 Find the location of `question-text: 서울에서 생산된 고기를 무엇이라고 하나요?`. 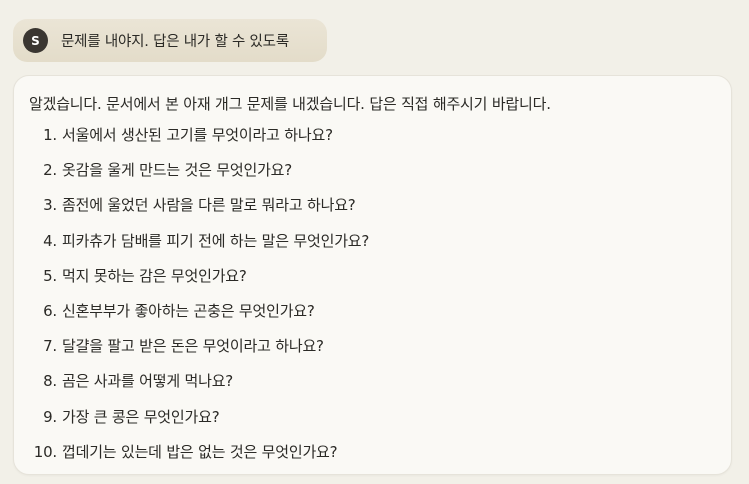

question-text: 서울에서 생산된 고기를 무엇이라고 하나요? is located at coordinates (197, 135).